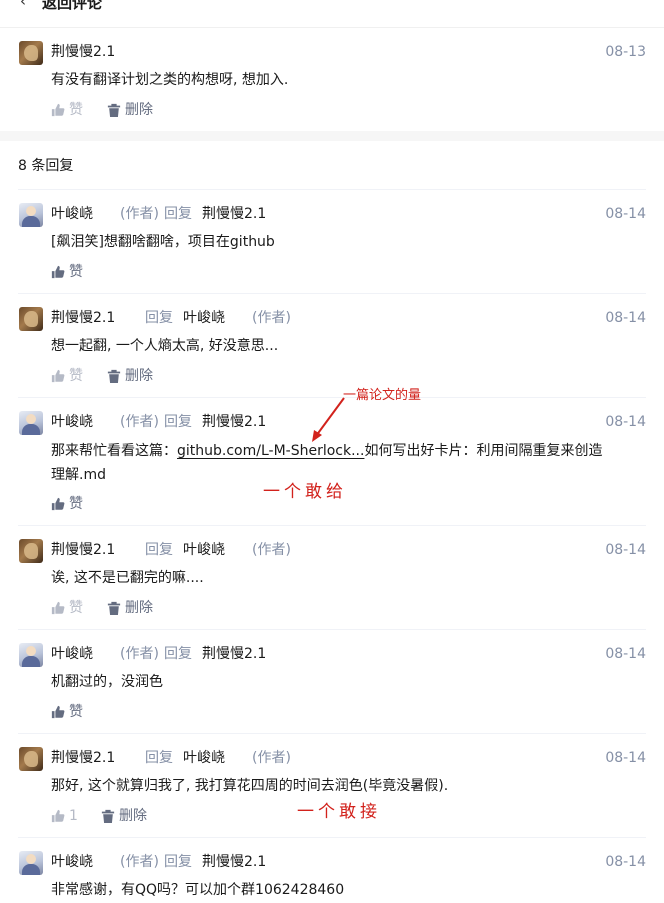 This screenshot has width=664, height=903. I want to click on reply-text: 那好, 这个就算归我了, 我打算花四周的时间去润色(毕竟没暑假)., so click(250, 786).